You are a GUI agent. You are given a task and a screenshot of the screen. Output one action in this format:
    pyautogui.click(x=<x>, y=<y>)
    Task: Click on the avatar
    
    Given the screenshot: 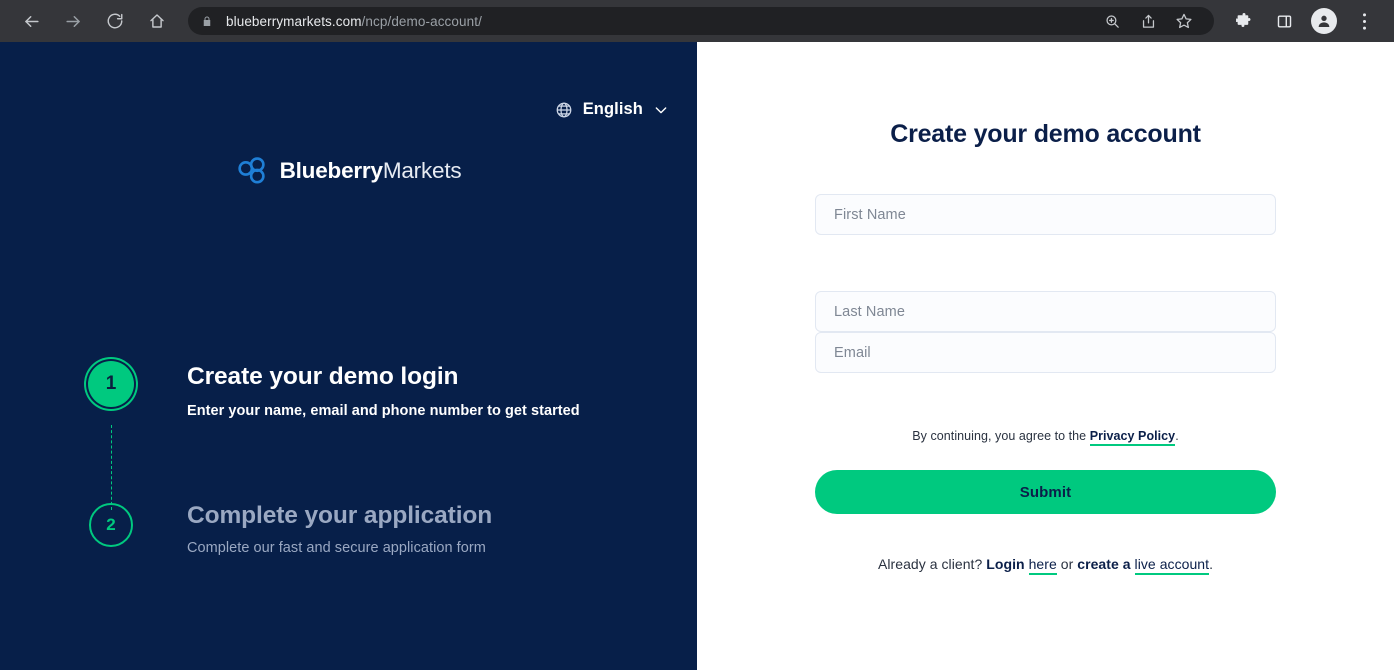 What is the action you would take?
    pyautogui.click(x=1324, y=21)
    